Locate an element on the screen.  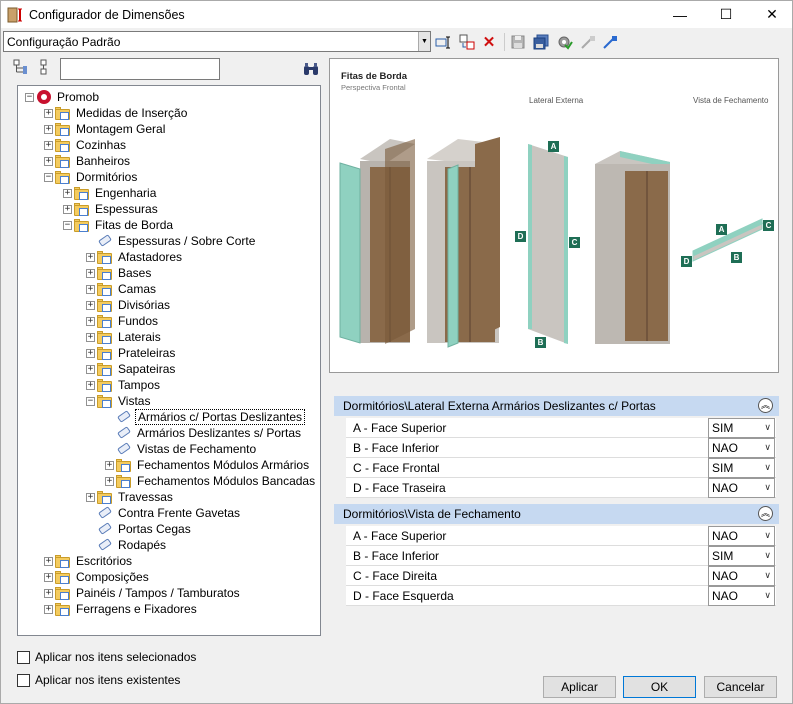
cancel-button: Cancelar is located at coordinates (740, 687).